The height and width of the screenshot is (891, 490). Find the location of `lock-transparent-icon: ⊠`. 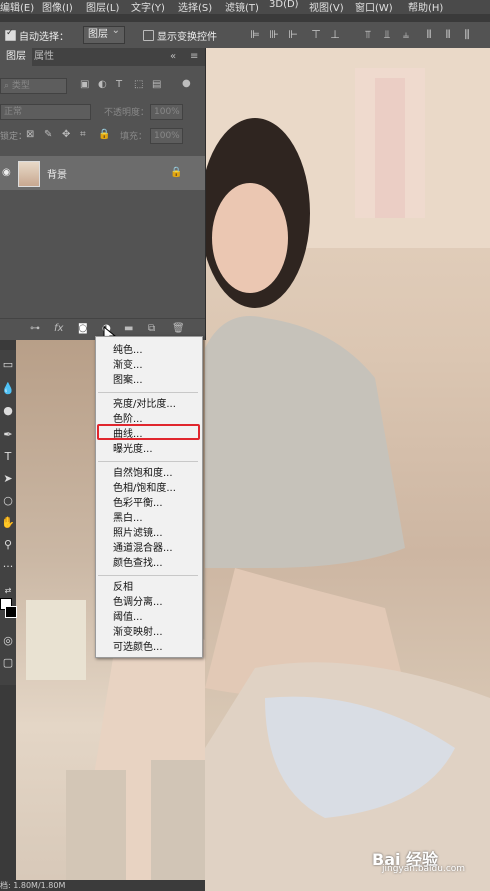

lock-transparent-icon: ⊠ is located at coordinates (30, 135).